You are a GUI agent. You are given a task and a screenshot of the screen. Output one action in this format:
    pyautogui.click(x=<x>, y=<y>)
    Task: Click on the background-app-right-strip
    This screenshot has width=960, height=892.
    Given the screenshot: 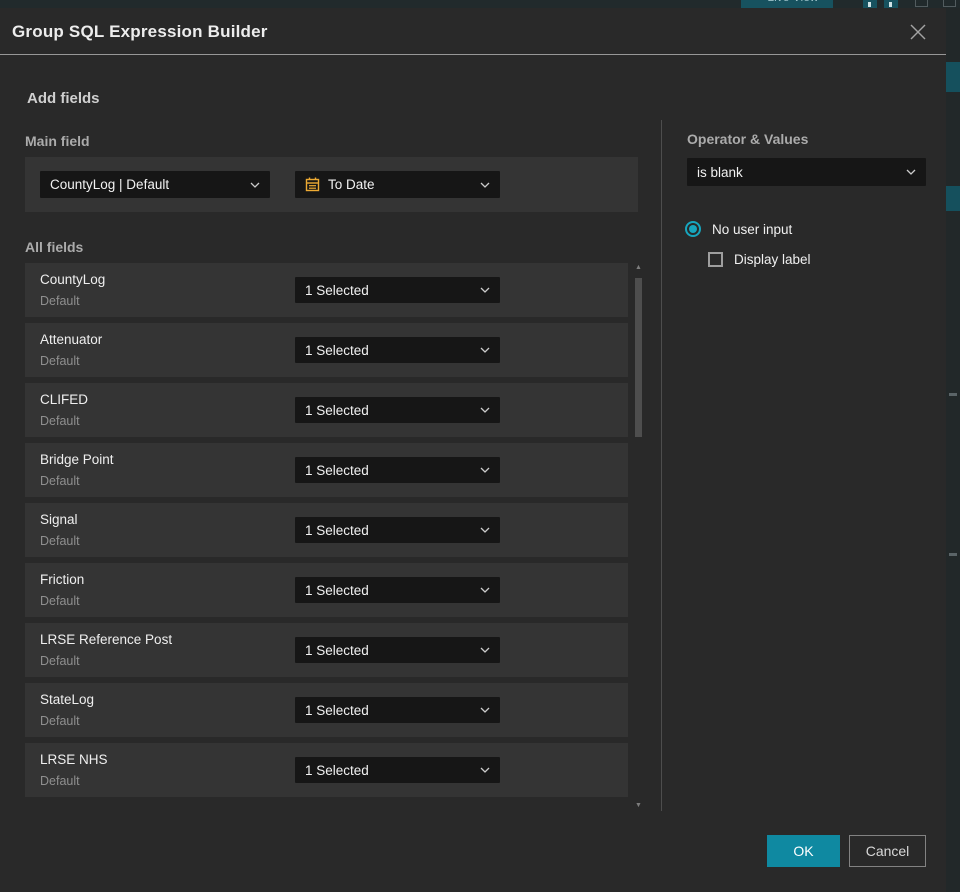 What is the action you would take?
    pyautogui.click(x=953, y=450)
    